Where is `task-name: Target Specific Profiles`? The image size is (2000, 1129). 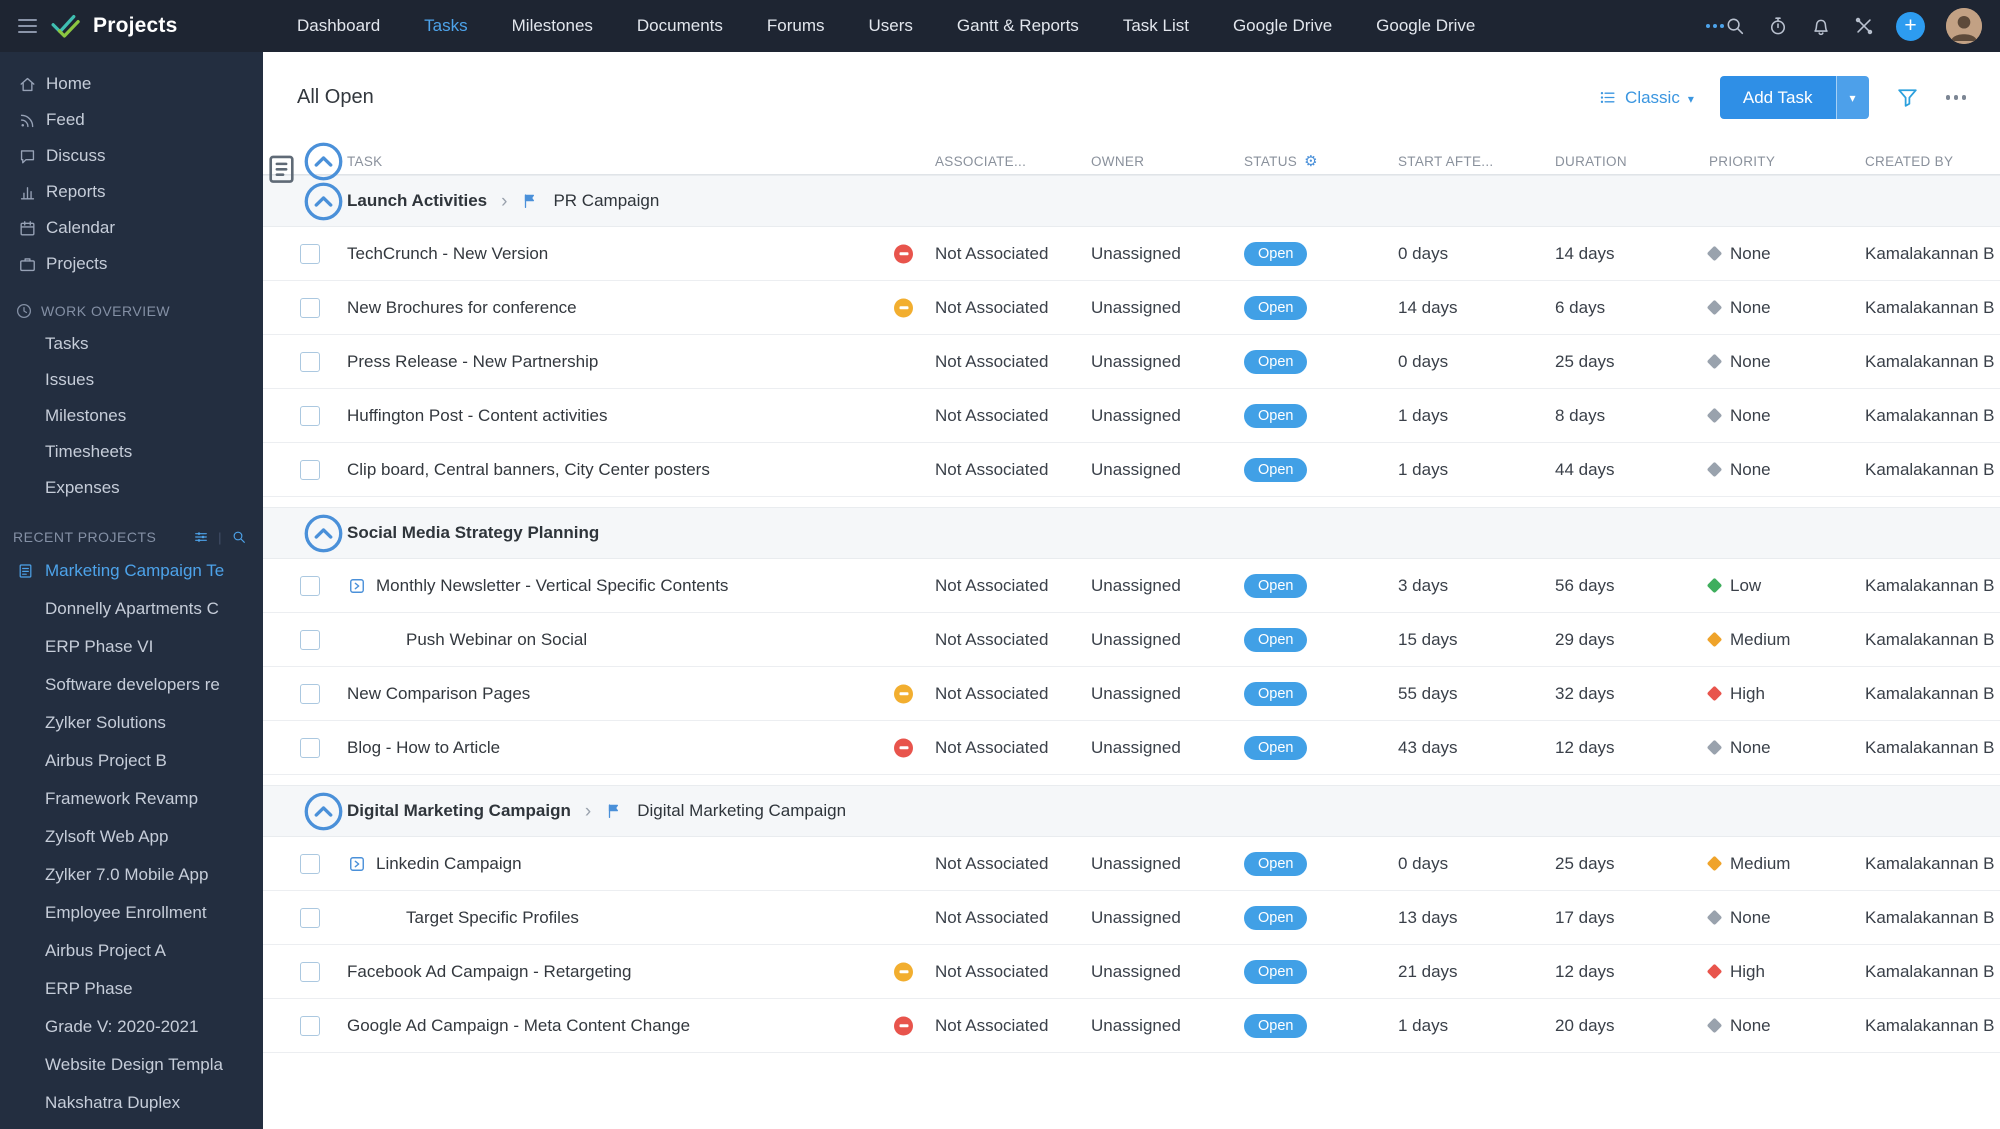
task-name: Target Specific Profiles is located at coordinates (463, 918).